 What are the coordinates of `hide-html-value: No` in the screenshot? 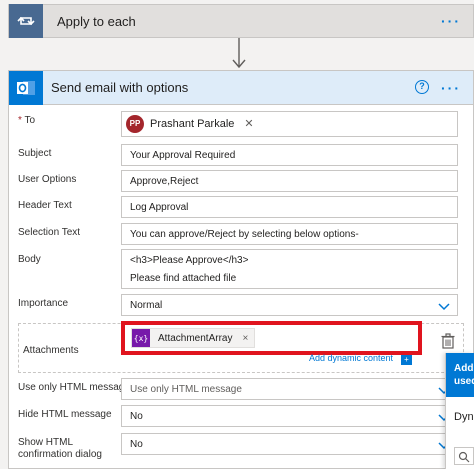 It's located at (136, 416).